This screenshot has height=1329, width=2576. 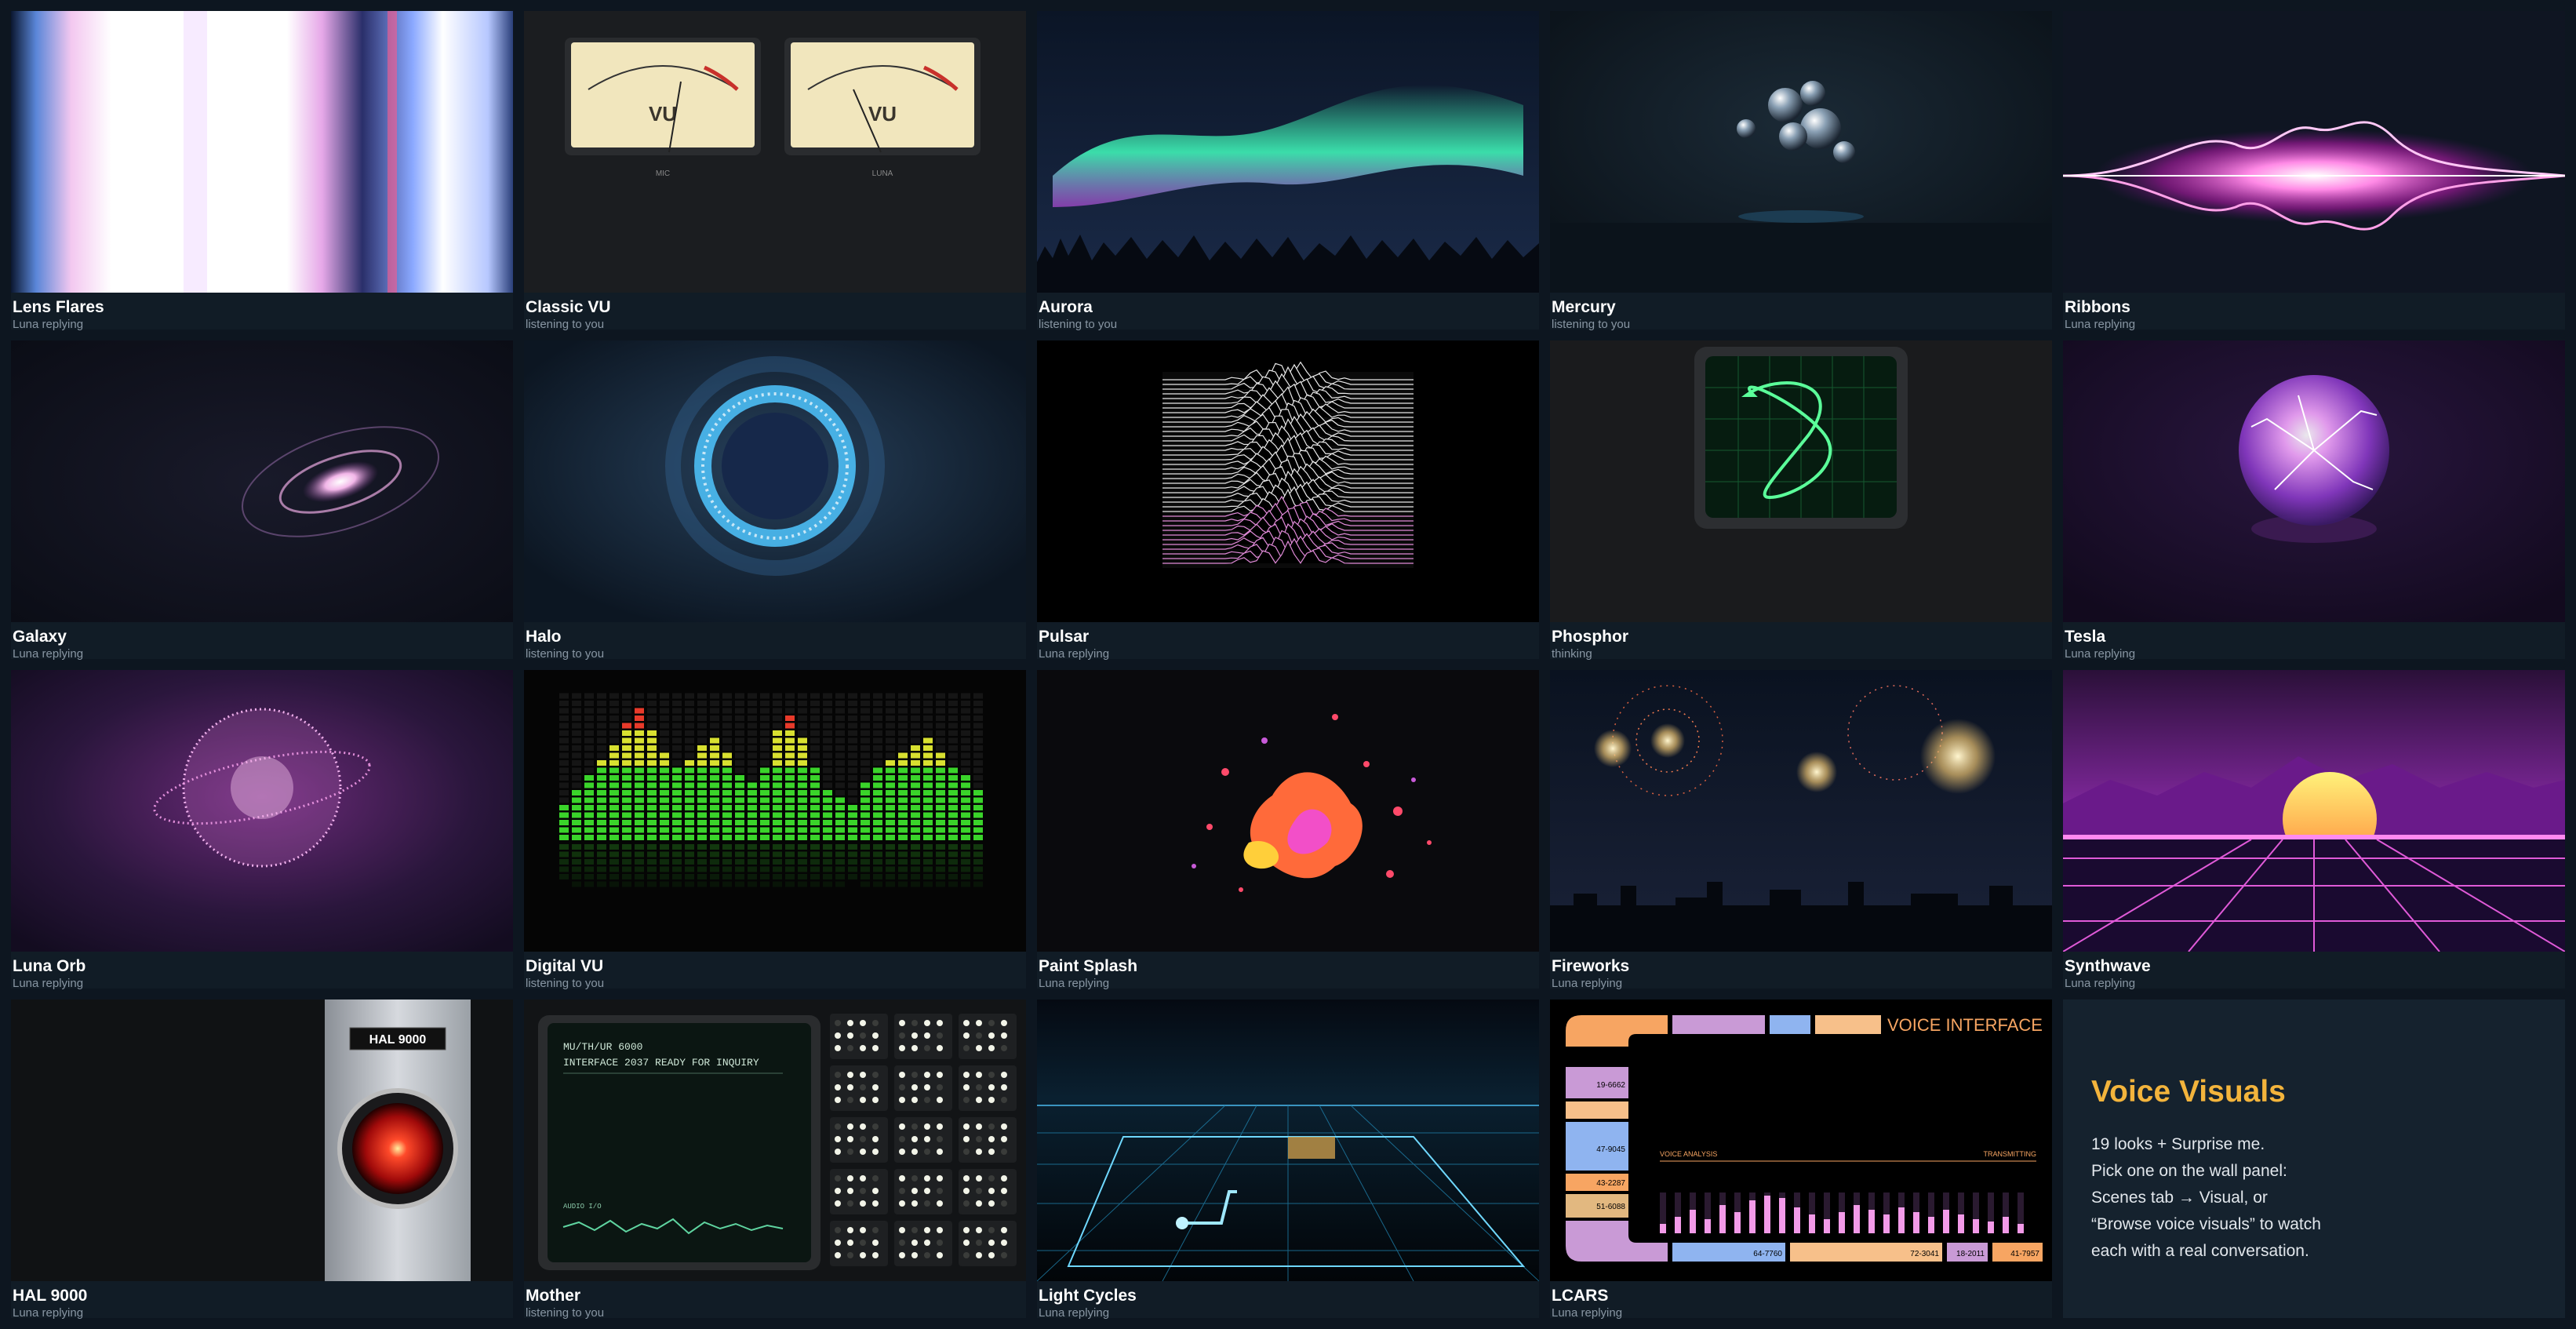 What do you see at coordinates (1591, 966) in the screenshot?
I see `visual-name: Fireworks` at bounding box center [1591, 966].